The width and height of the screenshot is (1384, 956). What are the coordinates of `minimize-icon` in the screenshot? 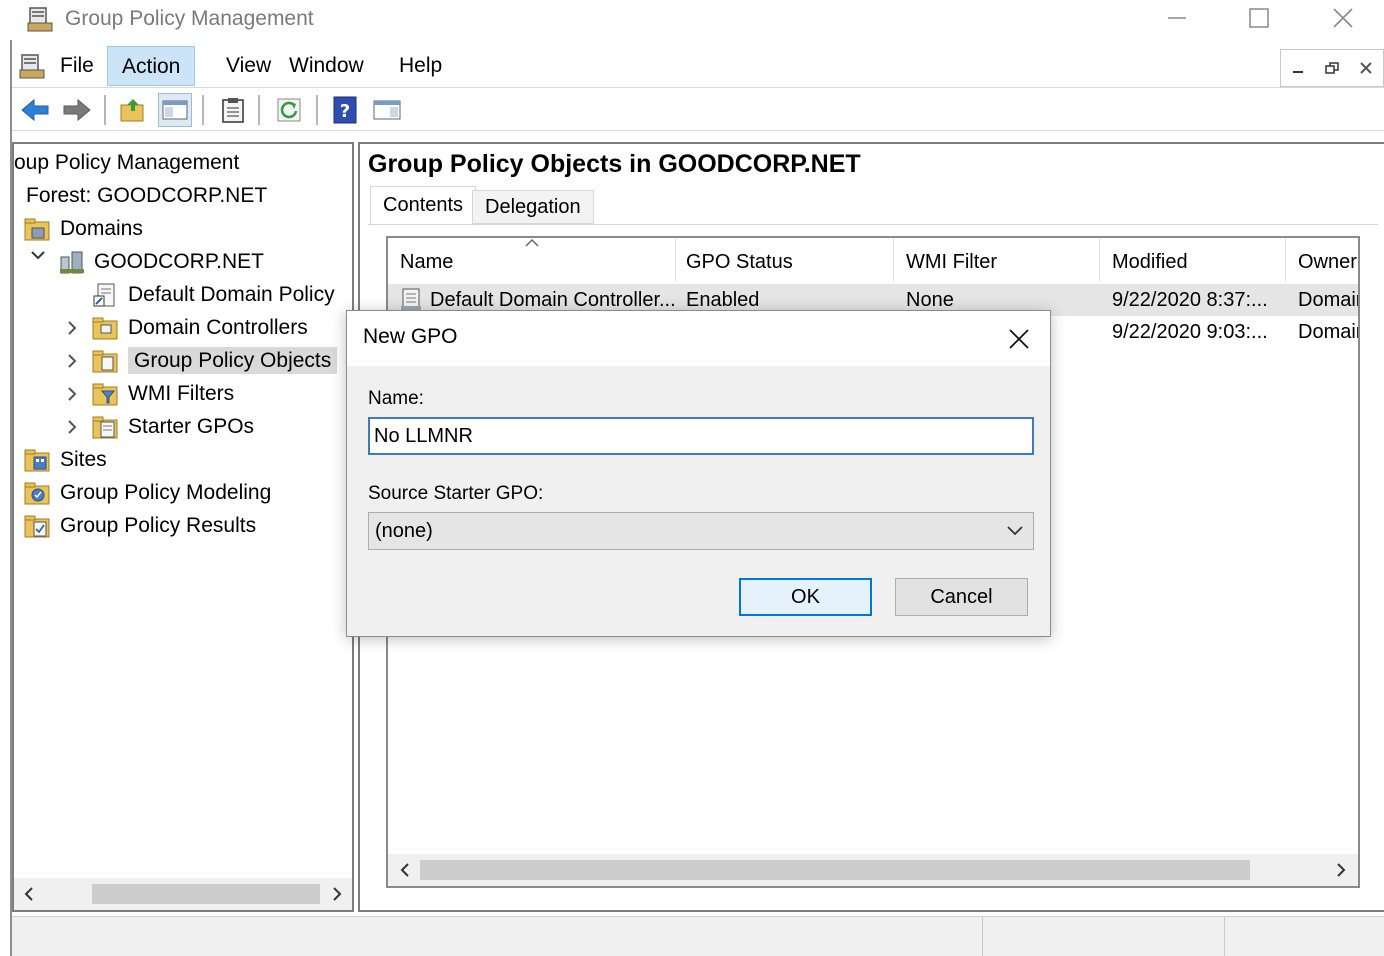 It's located at (1298, 72).